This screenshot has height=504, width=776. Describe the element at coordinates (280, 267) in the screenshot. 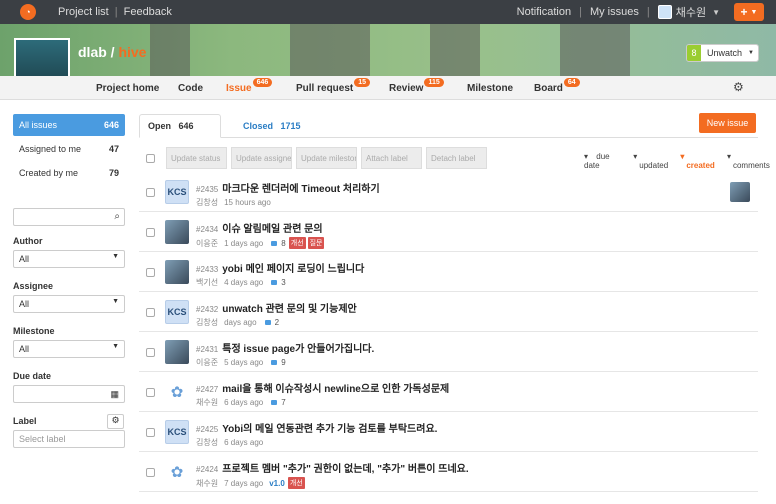

I see `issue-title-link: #2433 yobi 메인 페이지 로딩이 느립니다` at that location.